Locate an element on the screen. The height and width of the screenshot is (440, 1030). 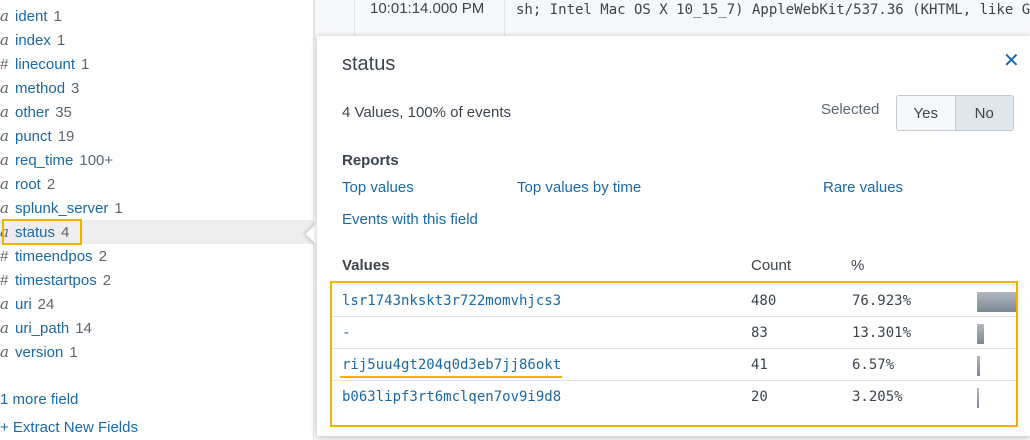
percent-column-header: % is located at coordinates (858, 265).